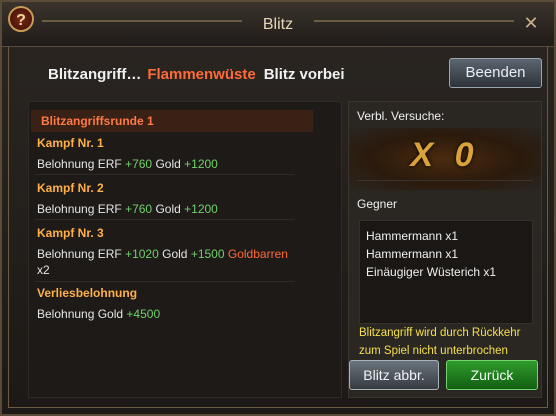  What do you see at coordinates (531, 23) in the screenshot?
I see `close-button: ✕` at bounding box center [531, 23].